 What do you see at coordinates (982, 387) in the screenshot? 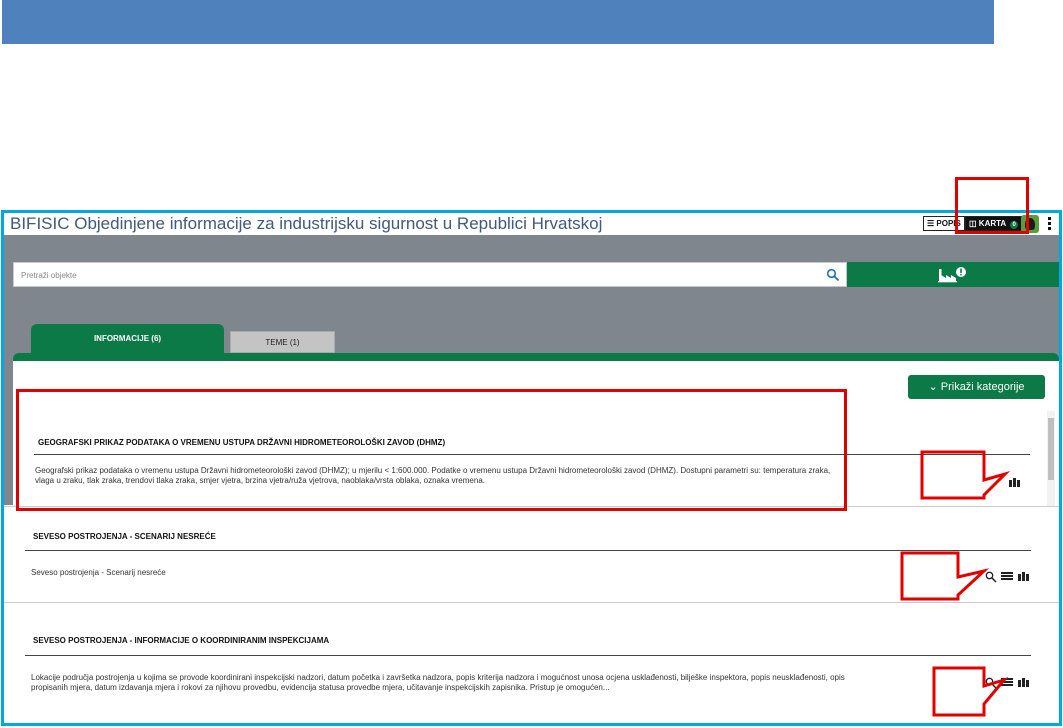
I see `show-categories-label: Prikaži kategorije` at bounding box center [982, 387].